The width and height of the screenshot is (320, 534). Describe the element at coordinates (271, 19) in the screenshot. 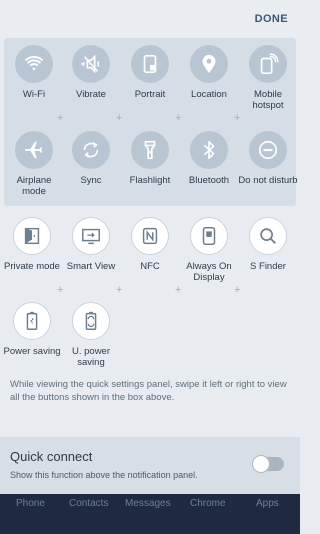

I see `done-button: DONE` at that location.